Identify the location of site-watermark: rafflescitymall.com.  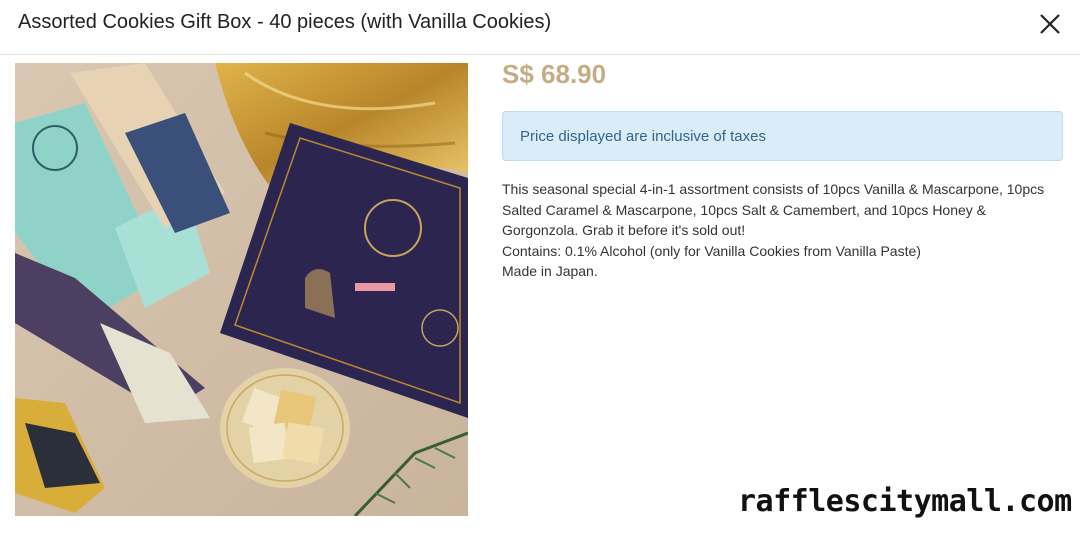
(905, 501).